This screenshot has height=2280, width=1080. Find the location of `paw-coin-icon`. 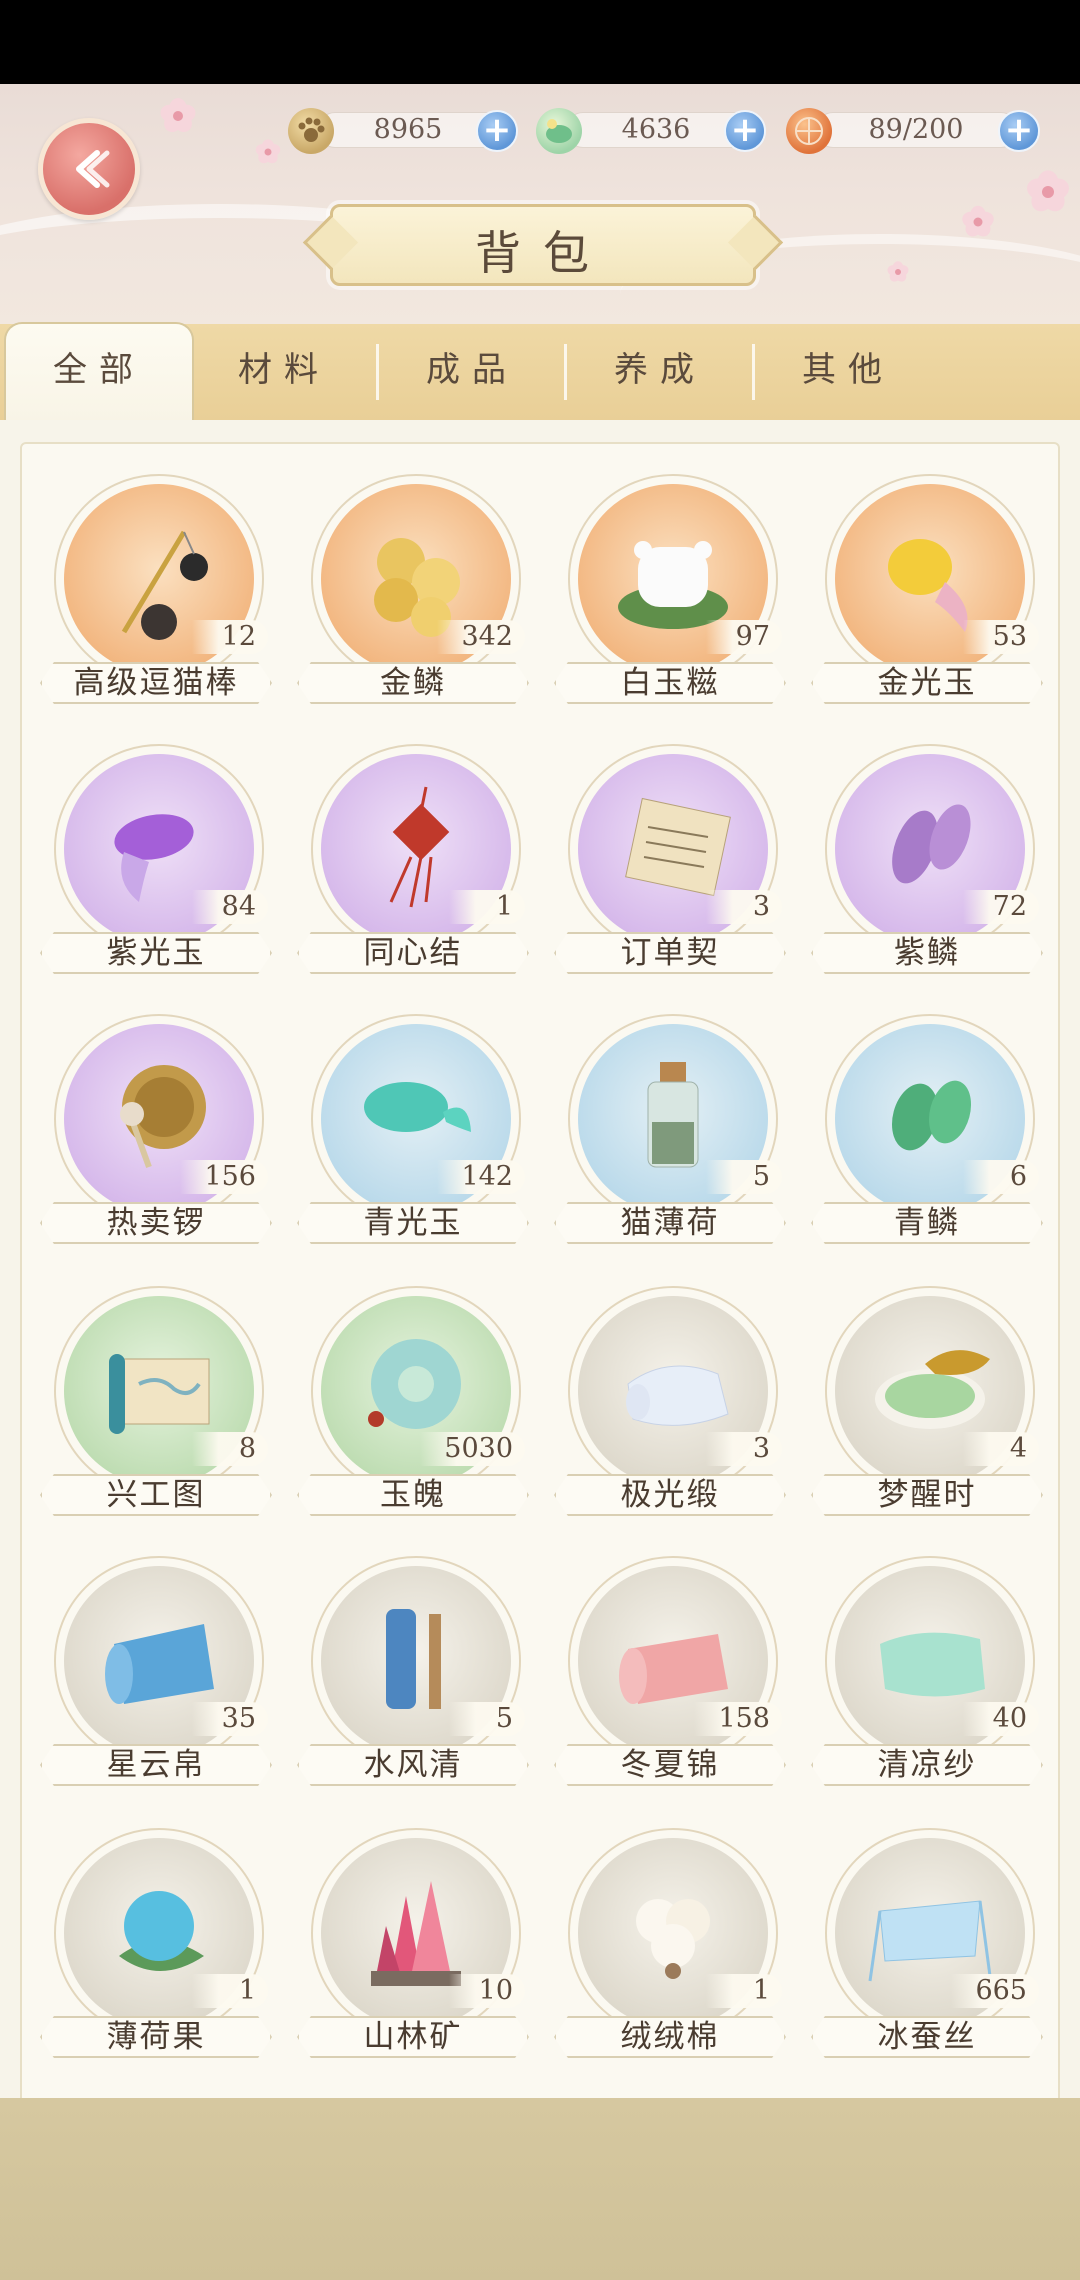

paw-coin-icon is located at coordinates (311, 131).